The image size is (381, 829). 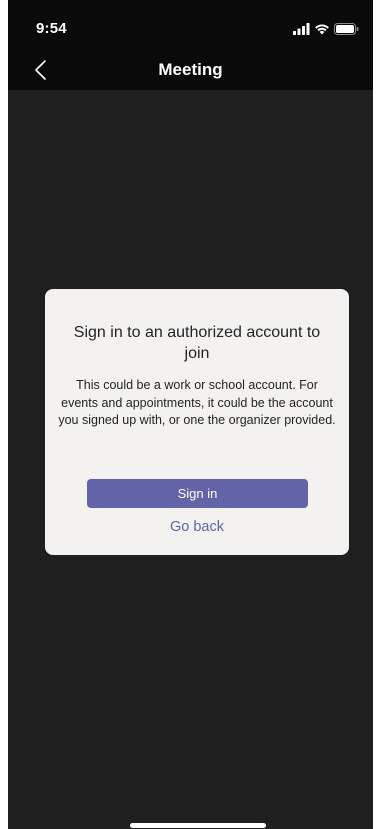 I want to click on cellular-signal-icon, so click(x=301, y=29).